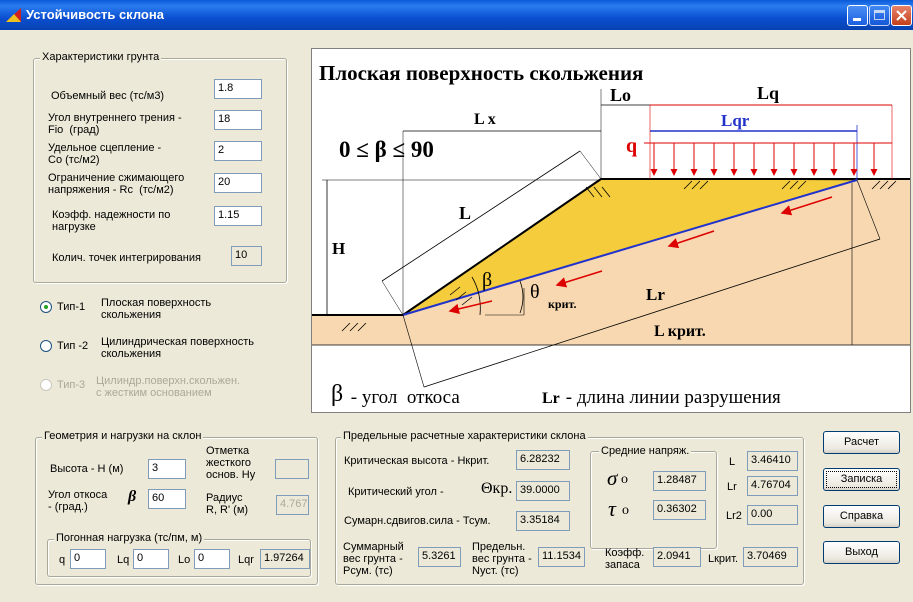  Describe the element at coordinates (167, 469) in the screenshot. I see `height-input: 3` at that location.